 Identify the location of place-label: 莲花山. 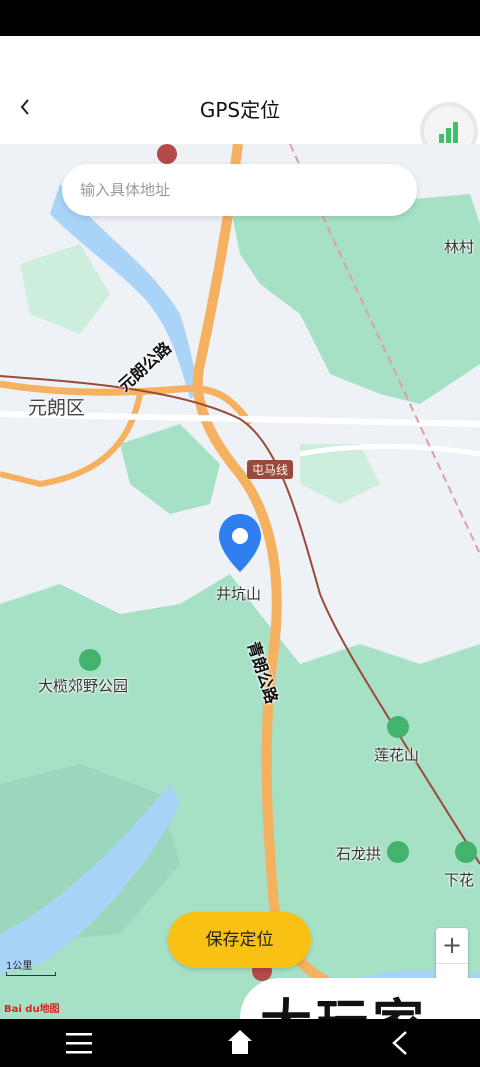
(397, 755).